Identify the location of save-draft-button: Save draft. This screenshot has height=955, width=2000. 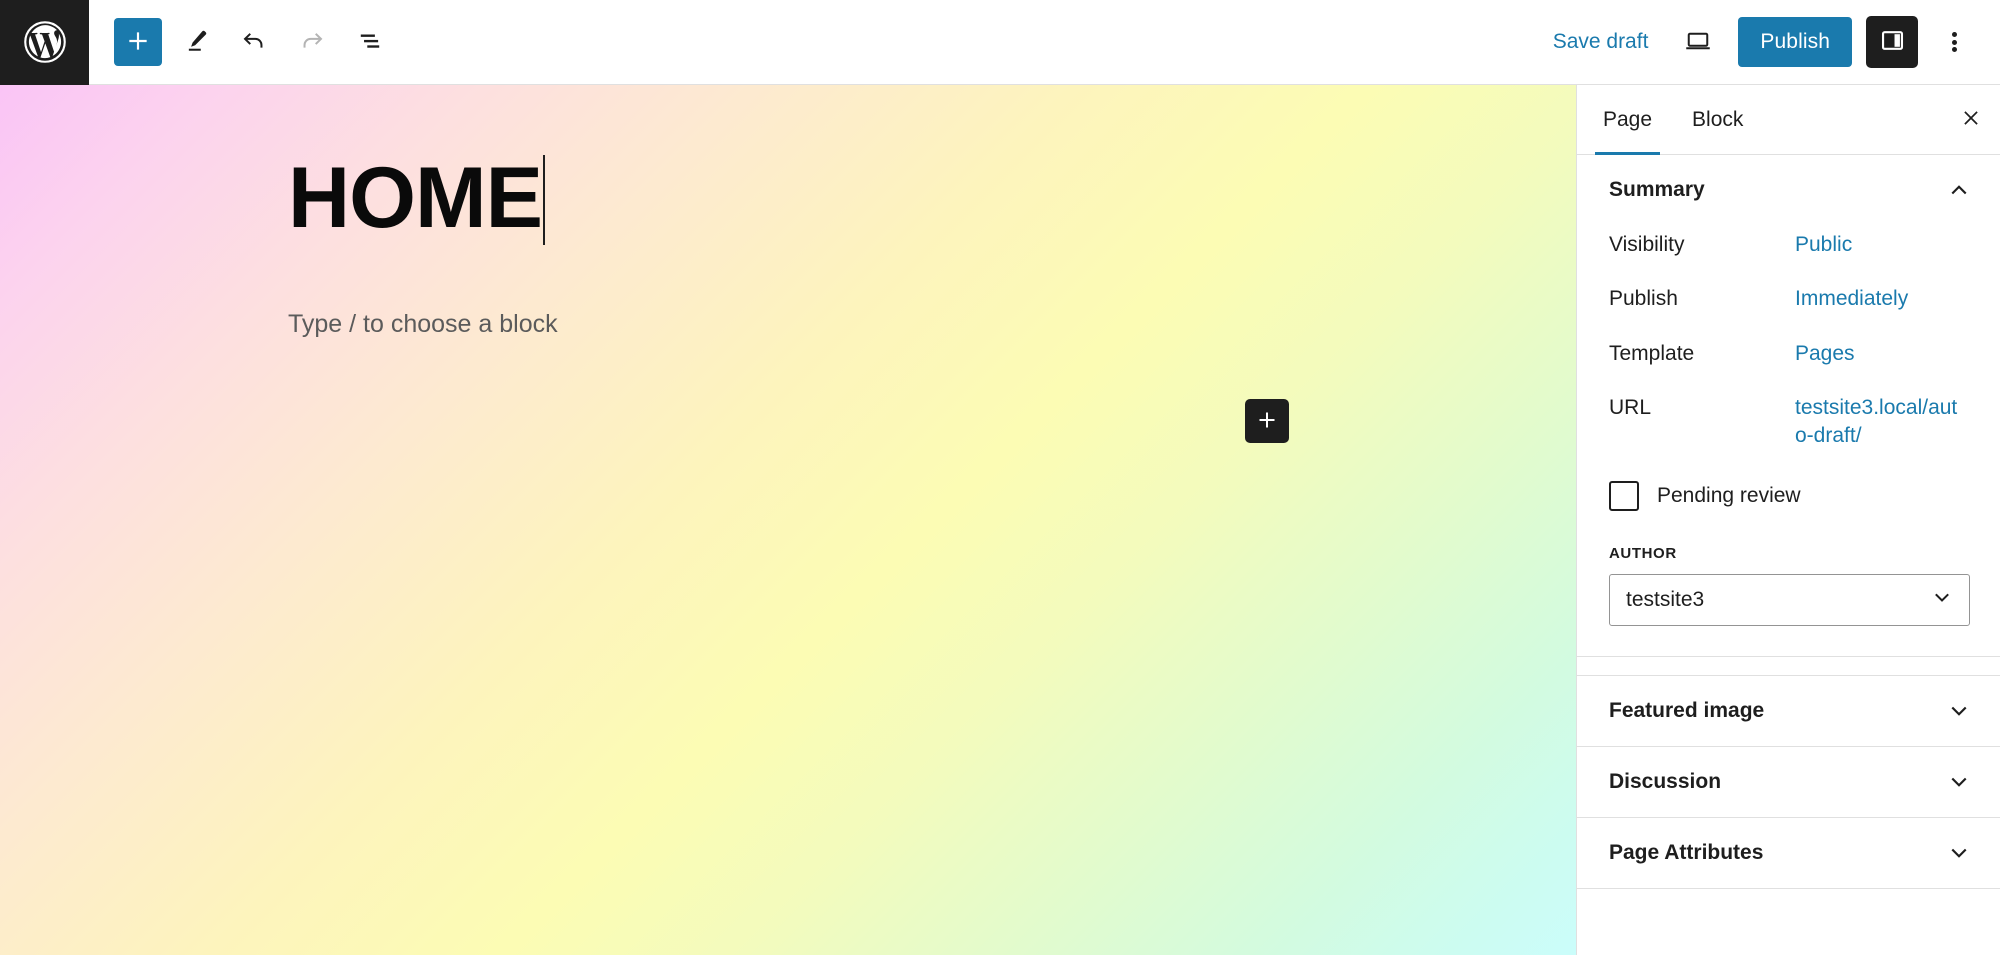
(1601, 42).